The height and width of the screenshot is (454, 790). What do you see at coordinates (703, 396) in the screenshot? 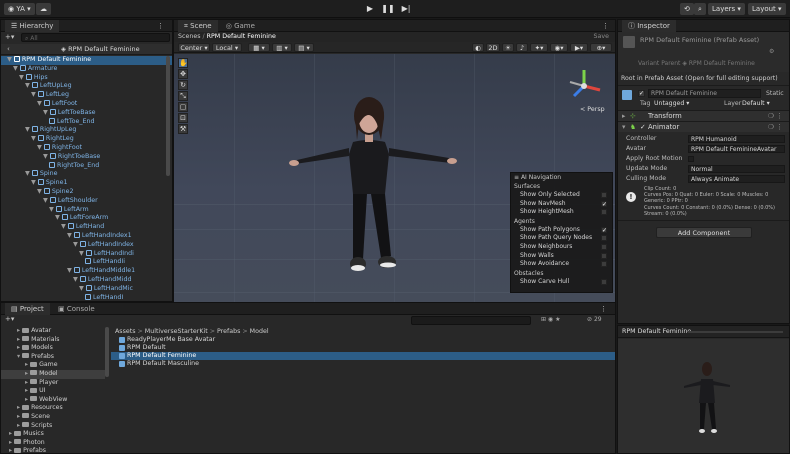
I see `avatar-preview` at bounding box center [703, 396].